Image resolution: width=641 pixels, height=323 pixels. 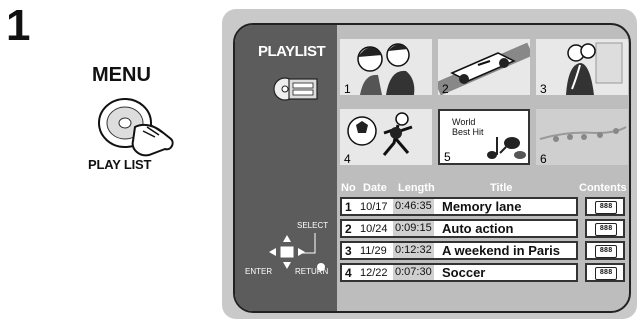 I want to click on music-notes-icon, so click(x=506, y=148).